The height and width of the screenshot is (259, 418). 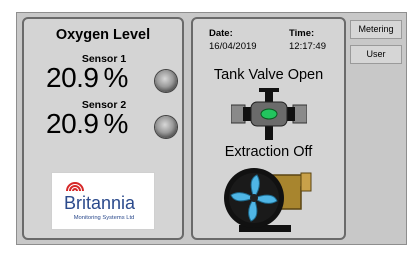 What do you see at coordinates (166, 127) in the screenshot?
I see `sensor-2-status-led` at bounding box center [166, 127].